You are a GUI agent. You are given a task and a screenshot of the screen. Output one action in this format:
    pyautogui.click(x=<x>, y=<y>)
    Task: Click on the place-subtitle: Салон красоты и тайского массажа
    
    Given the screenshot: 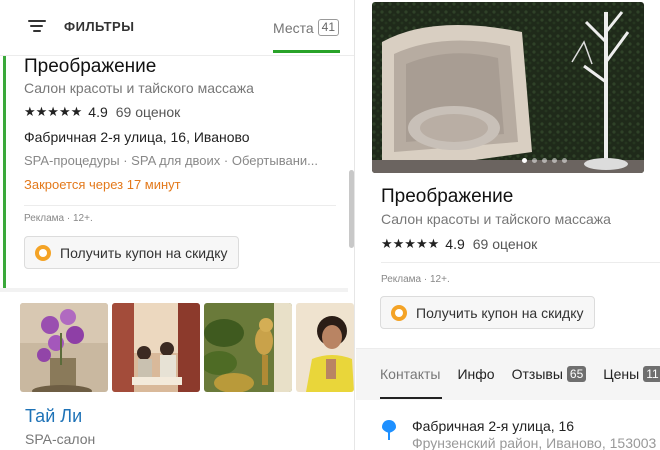 What is the action you would take?
    pyautogui.click(x=496, y=219)
    